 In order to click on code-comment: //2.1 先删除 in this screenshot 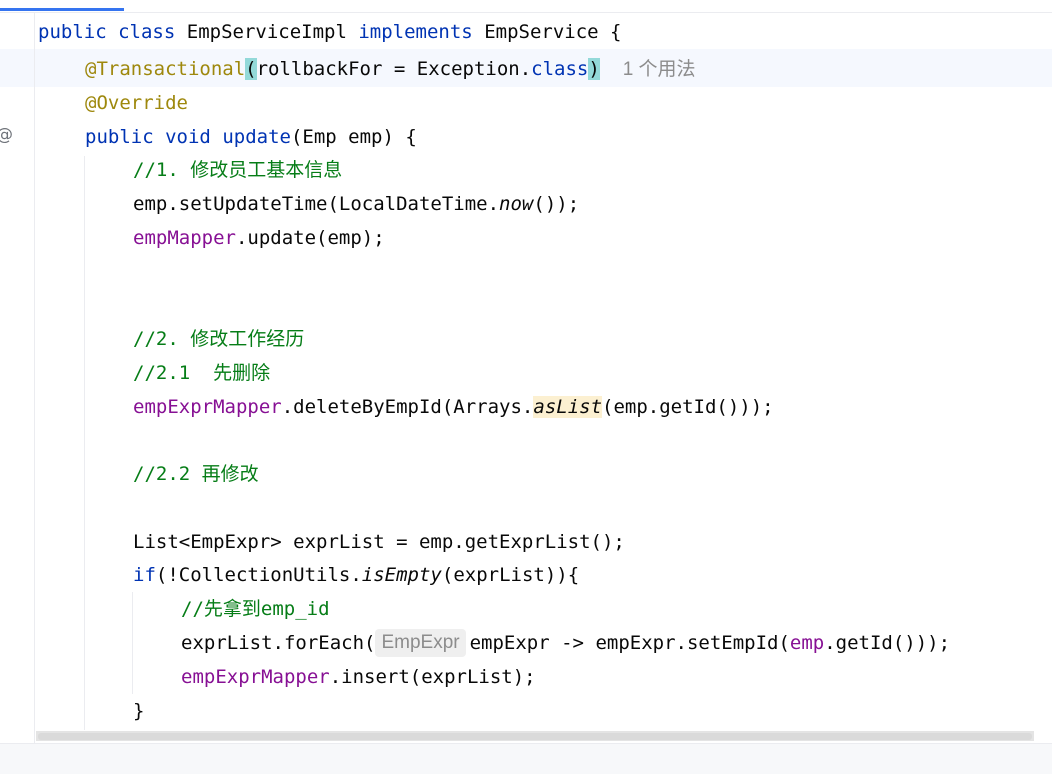, I will do `click(201, 373)`.